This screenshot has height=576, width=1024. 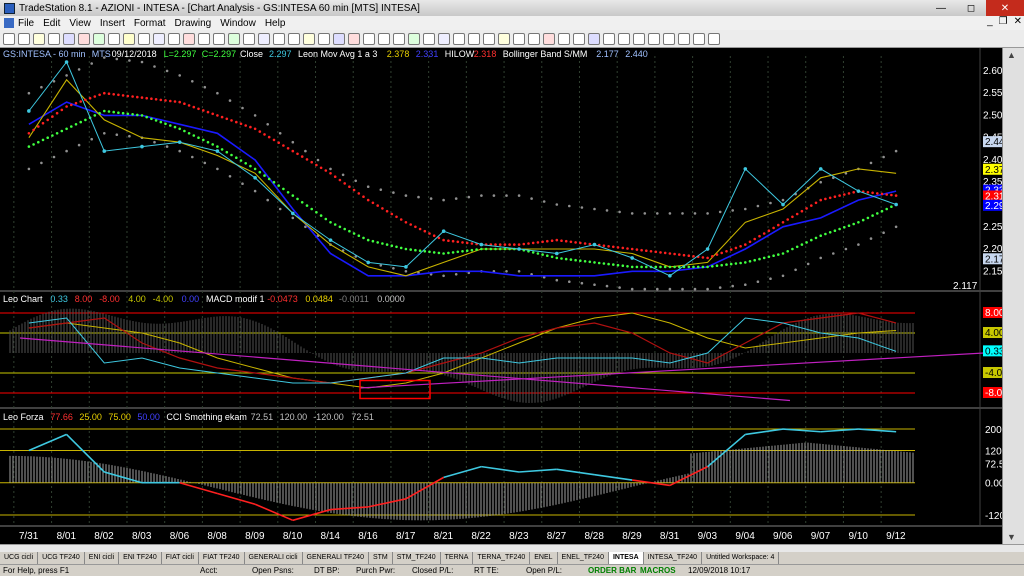 I want to click on vertical-scrollbar: ▲ ▼, so click(x=1013, y=296).